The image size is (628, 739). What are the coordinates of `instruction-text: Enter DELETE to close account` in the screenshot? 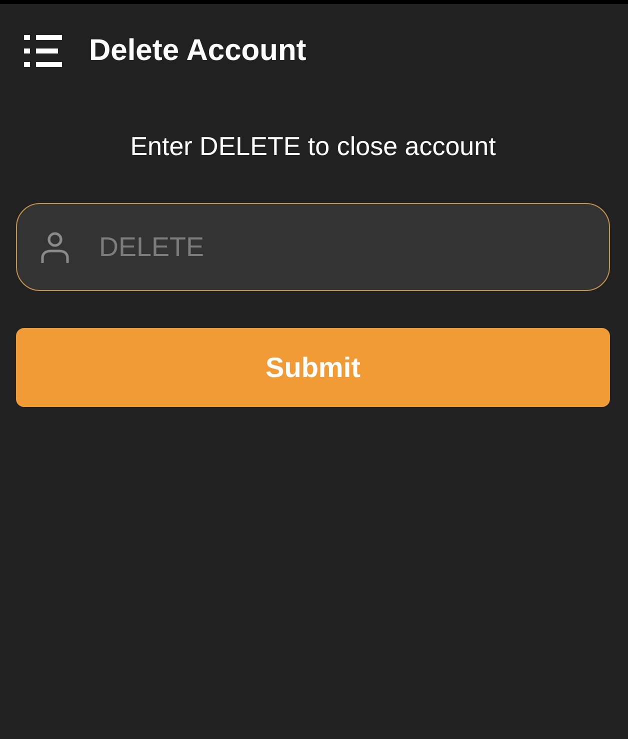 It's located at (313, 146).